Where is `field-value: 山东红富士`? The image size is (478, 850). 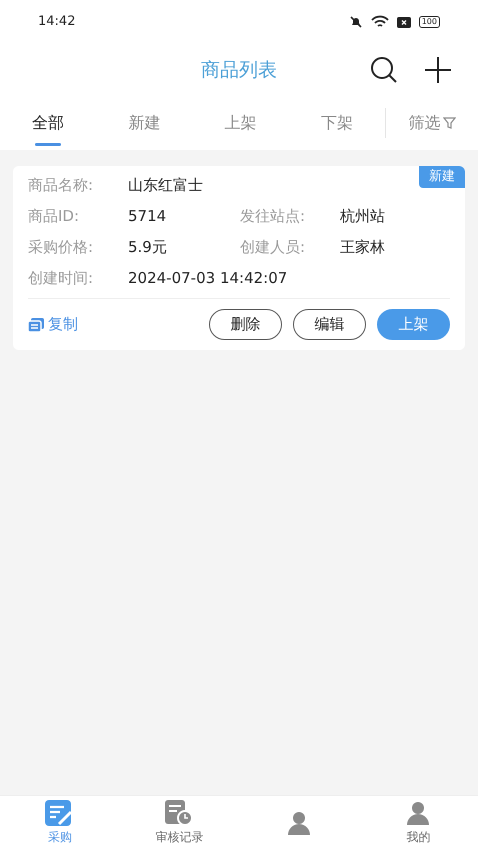
field-value: 山东红富士 is located at coordinates (165, 185).